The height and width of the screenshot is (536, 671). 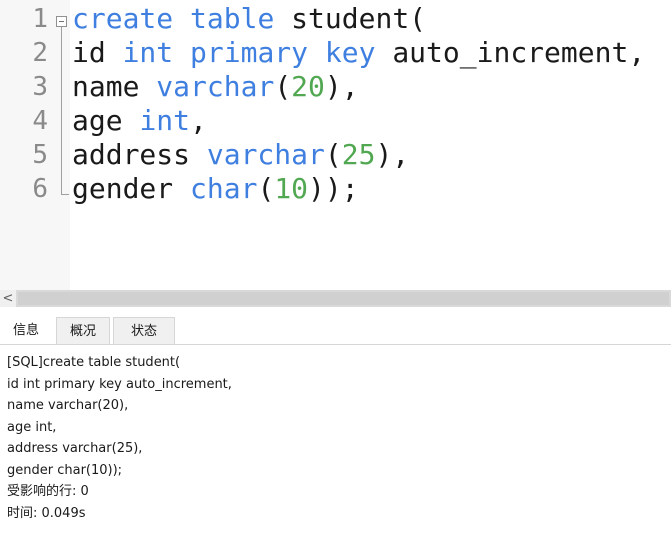 What do you see at coordinates (249, 52) in the screenshot?
I see `sql-keyword: primary` at bounding box center [249, 52].